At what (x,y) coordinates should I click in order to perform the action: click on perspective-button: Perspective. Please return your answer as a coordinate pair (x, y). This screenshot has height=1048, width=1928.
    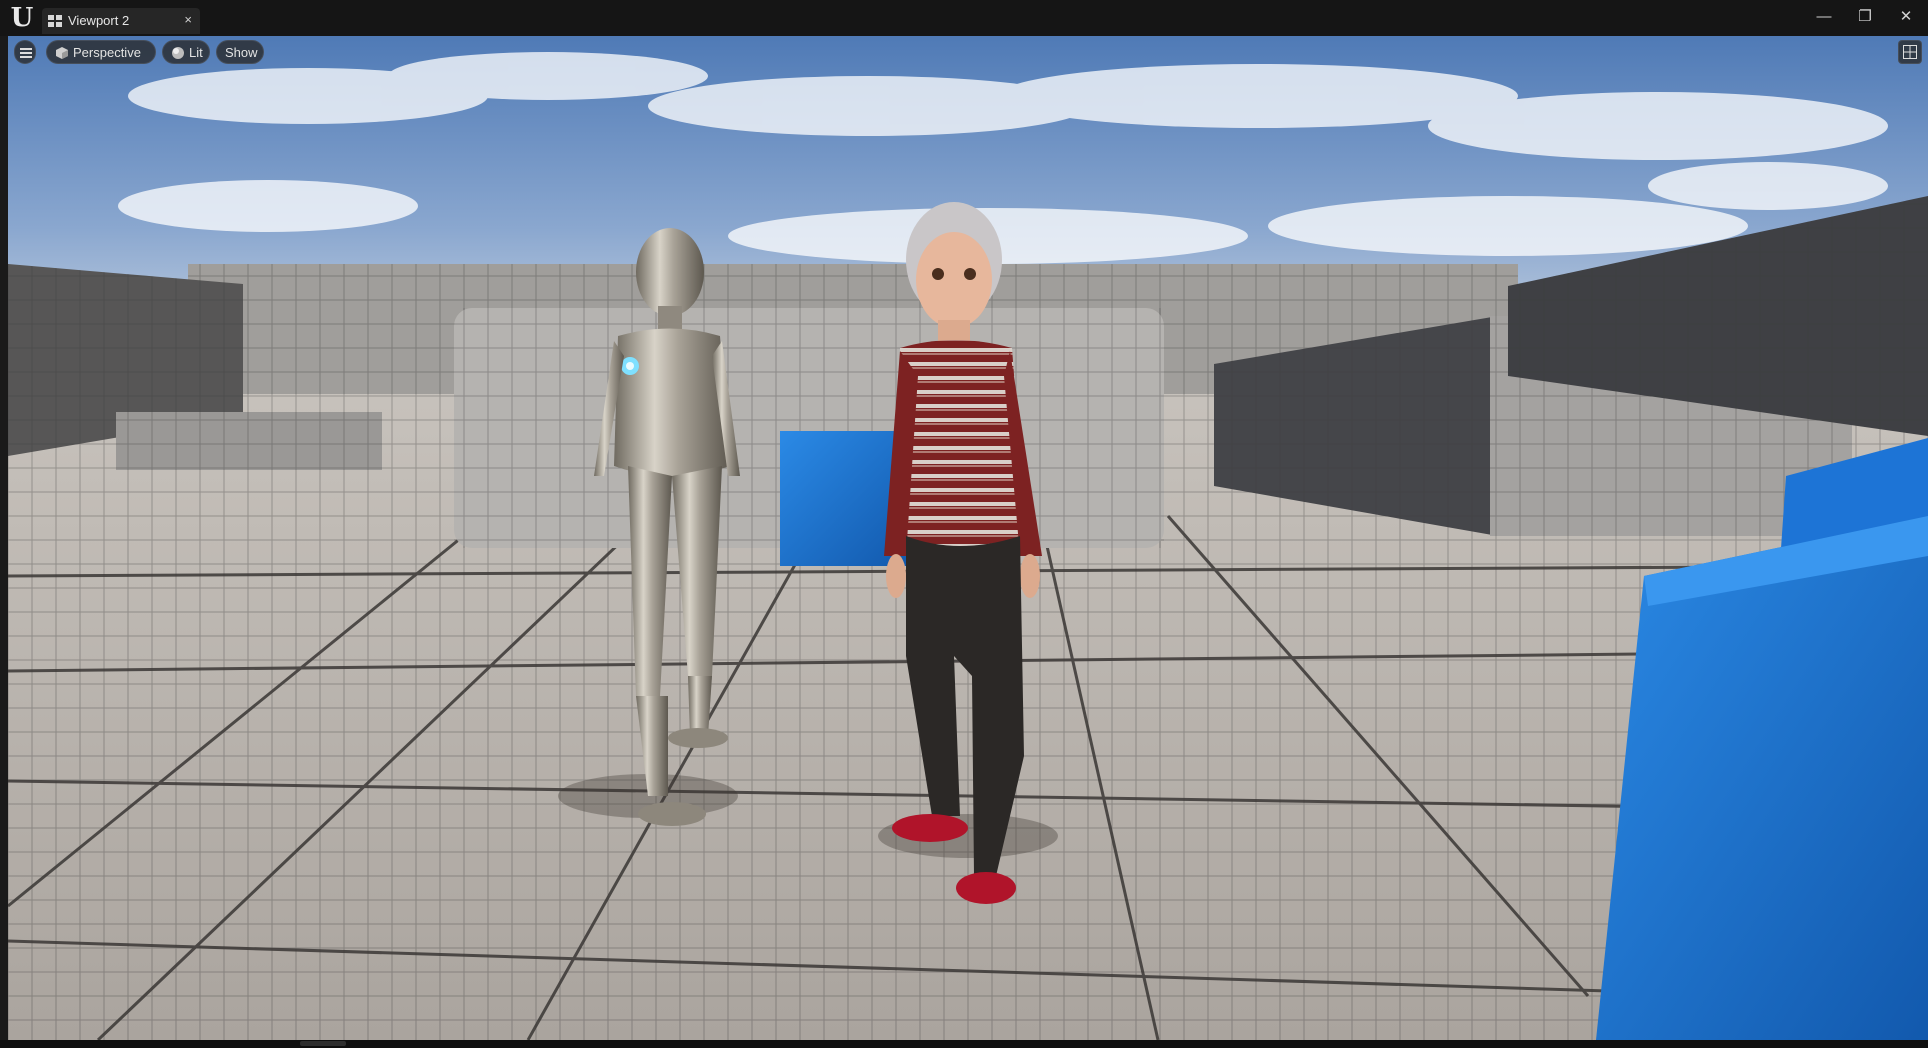
    Looking at the image, I should click on (101, 52).